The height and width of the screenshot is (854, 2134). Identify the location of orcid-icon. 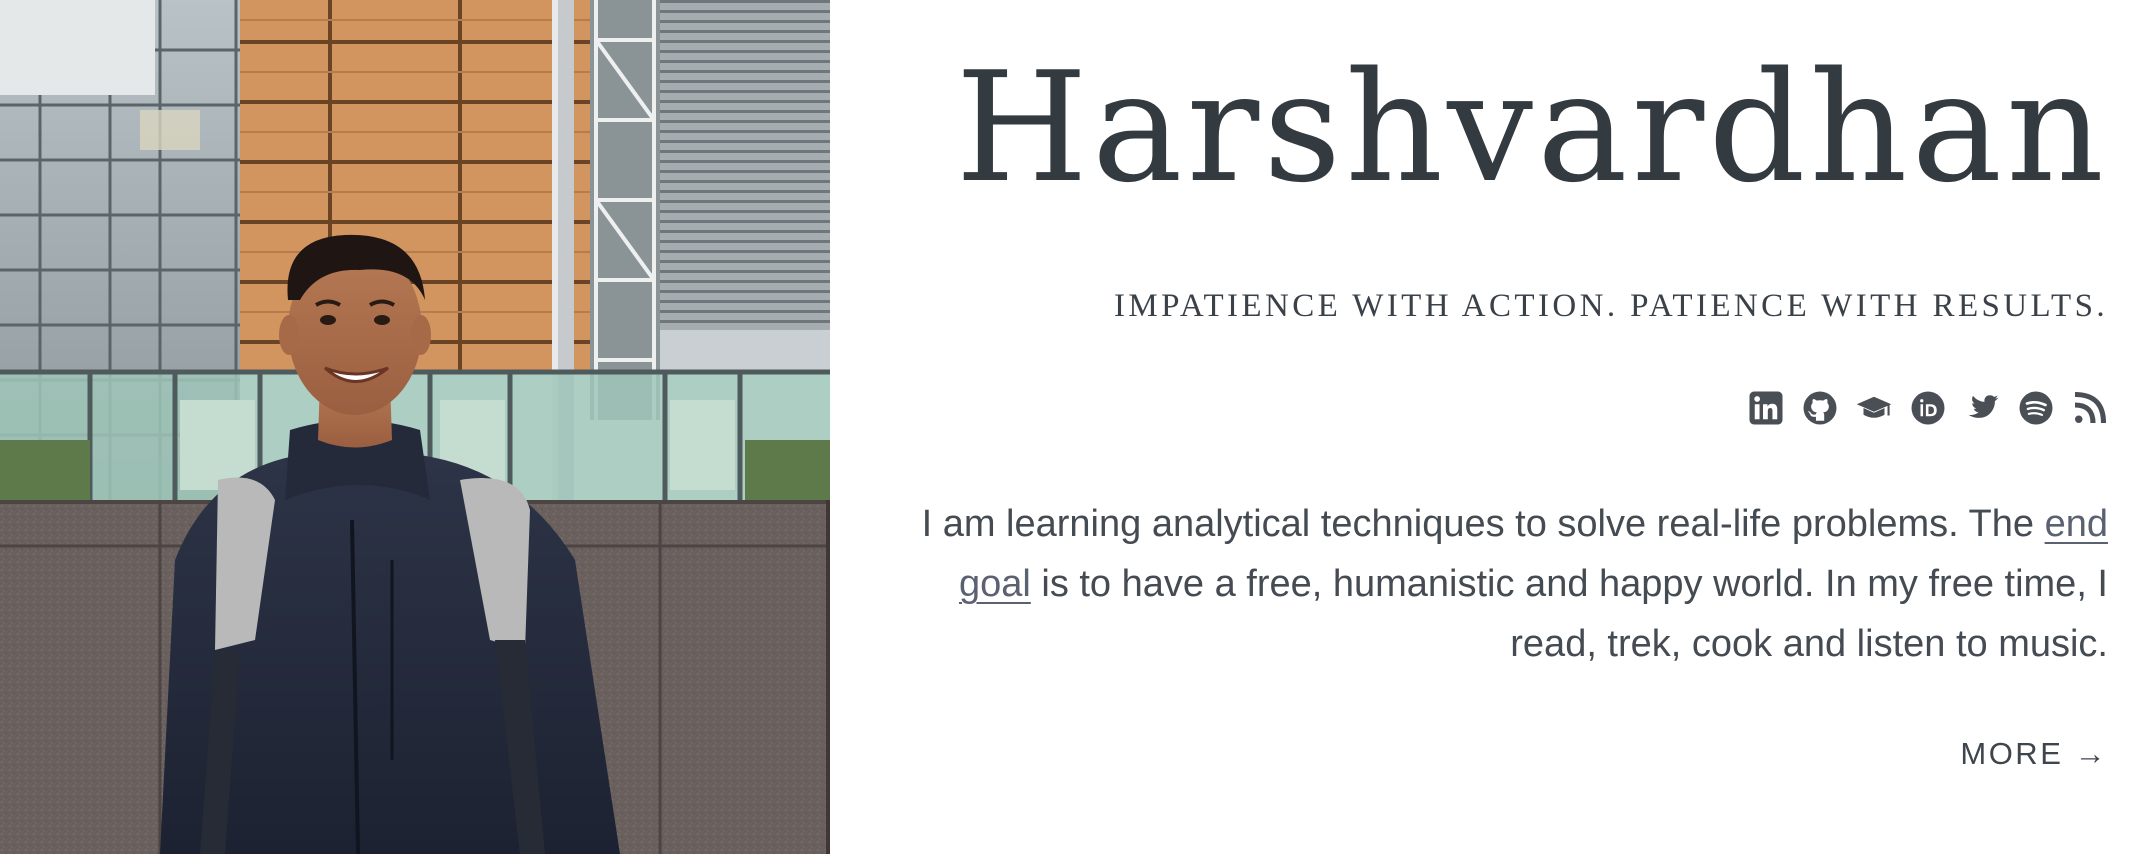
(1928, 408).